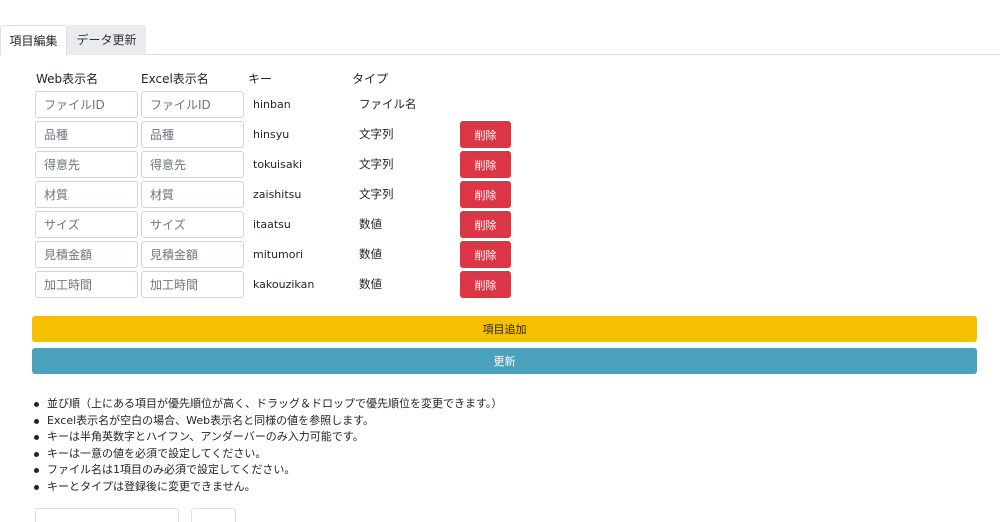 This screenshot has width=1000, height=522. I want to click on field-row: kakouzikan 数値 削除, so click(500, 284).